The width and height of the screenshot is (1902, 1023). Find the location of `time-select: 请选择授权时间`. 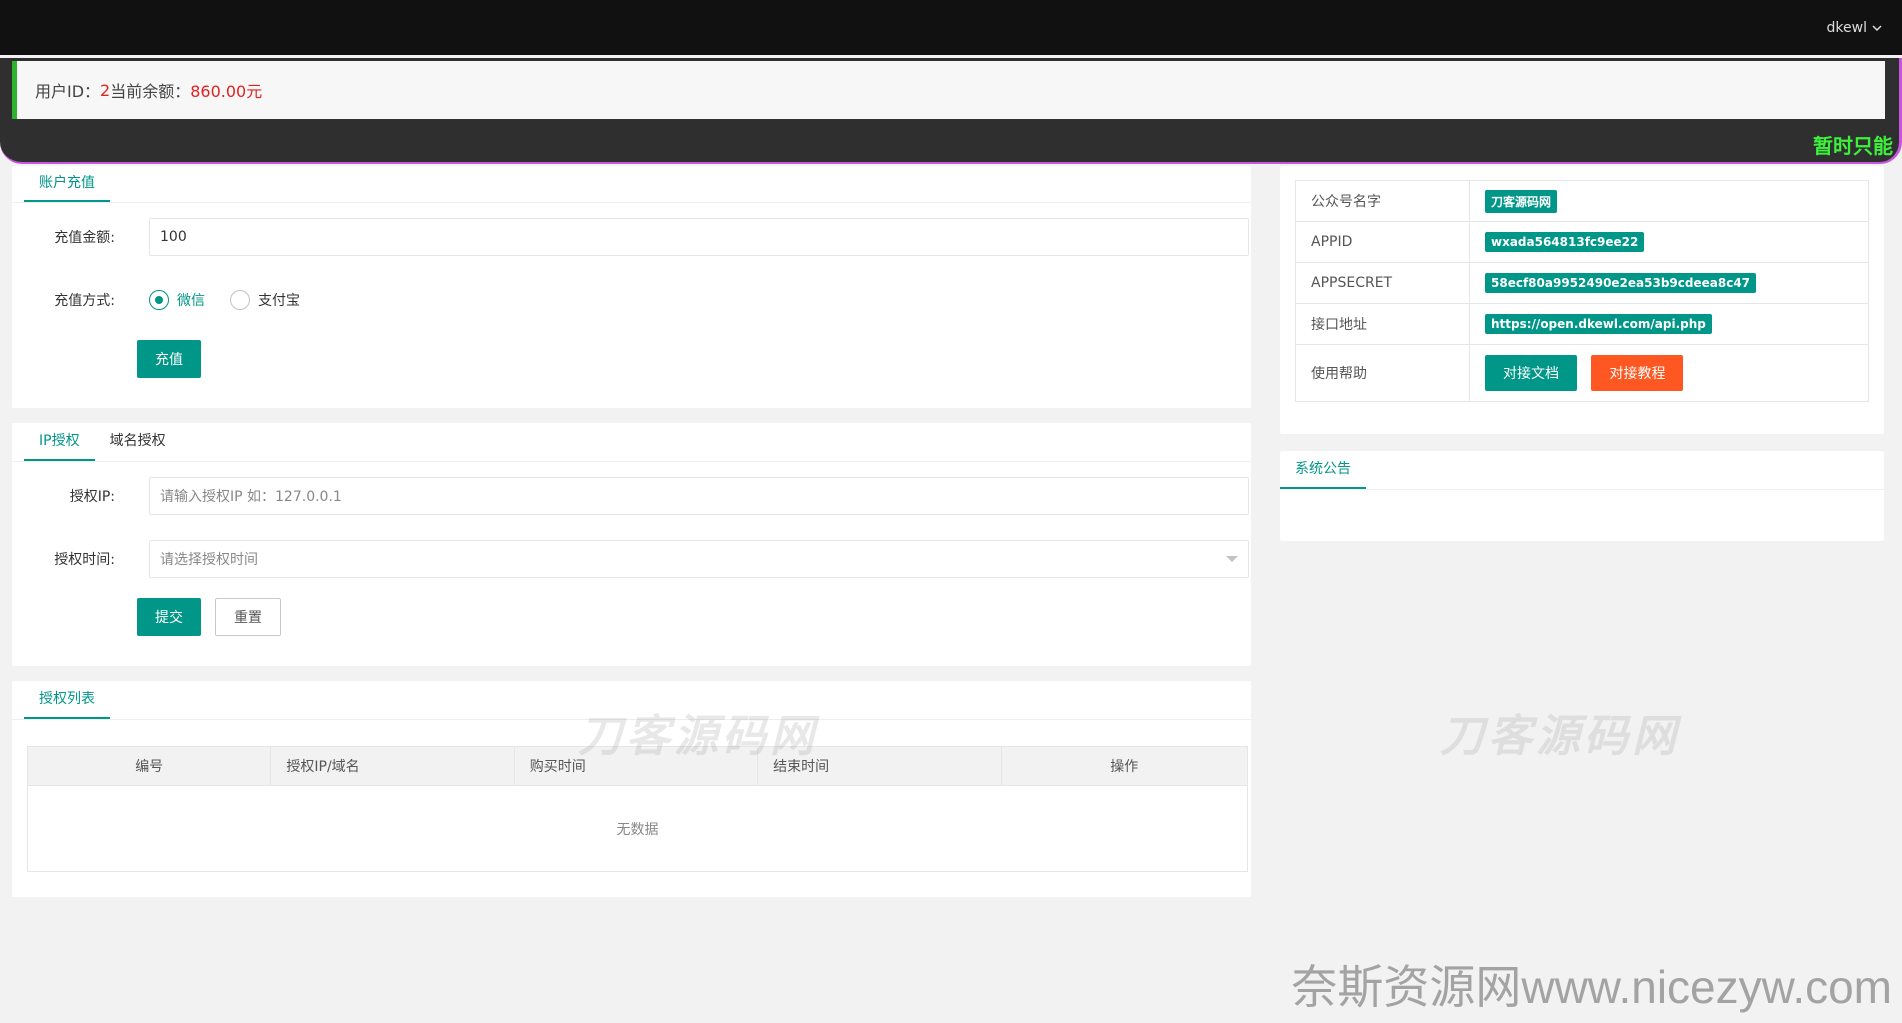

time-select: 请选择授权时间 is located at coordinates (699, 559).